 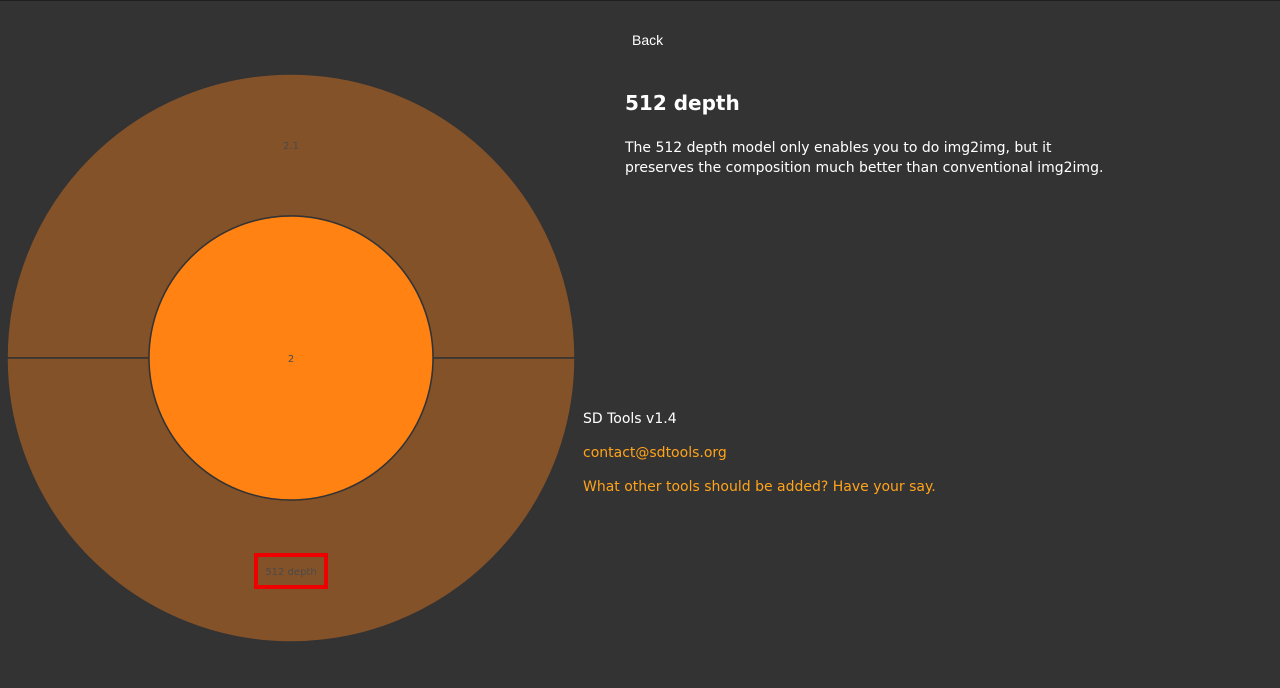 I want to click on segment-label-2: 2, so click(x=291, y=359).